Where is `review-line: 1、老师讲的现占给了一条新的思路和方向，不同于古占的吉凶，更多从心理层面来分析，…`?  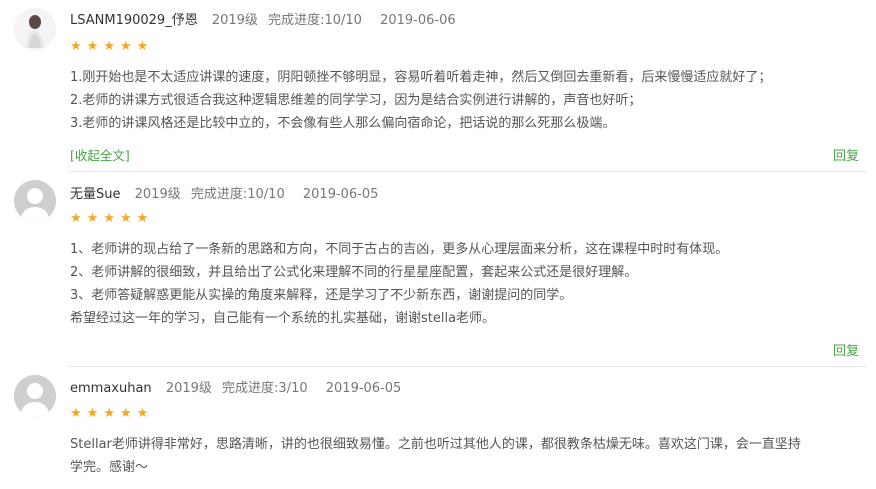
review-line: 1、老师讲的现占给了一条新的思路和方向，不同于古占的吉凶，更多从心理层面来分析，… is located at coordinates (399, 249).